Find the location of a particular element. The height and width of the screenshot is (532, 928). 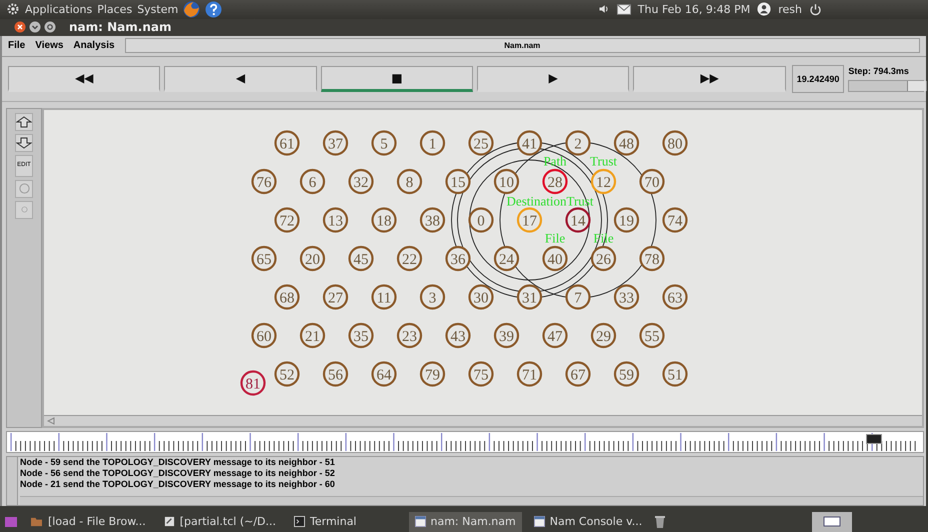

network-node: 10 is located at coordinates (507, 181).